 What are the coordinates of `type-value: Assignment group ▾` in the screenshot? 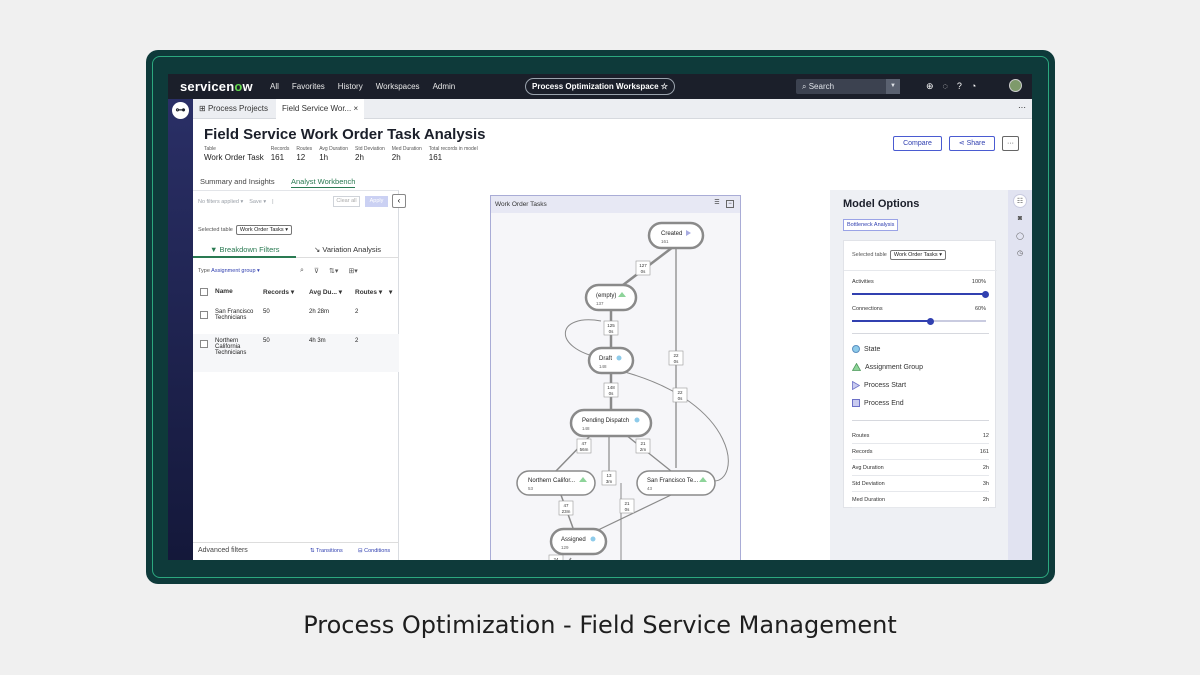 It's located at (235, 271).